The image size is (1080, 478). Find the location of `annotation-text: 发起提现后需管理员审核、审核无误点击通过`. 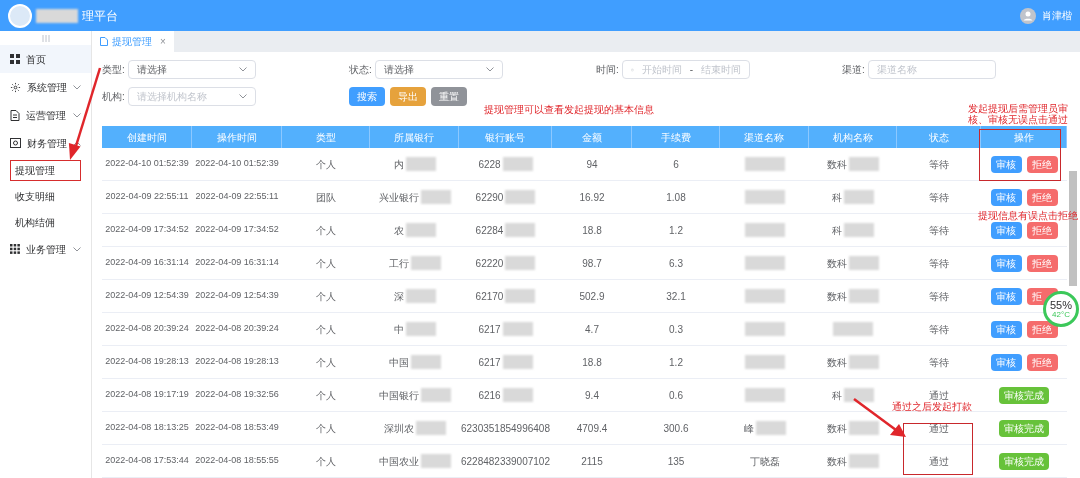

annotation-text: 发起提现后需管理员审核、审核无误点击通过 is located at coordinates (1018, 114).